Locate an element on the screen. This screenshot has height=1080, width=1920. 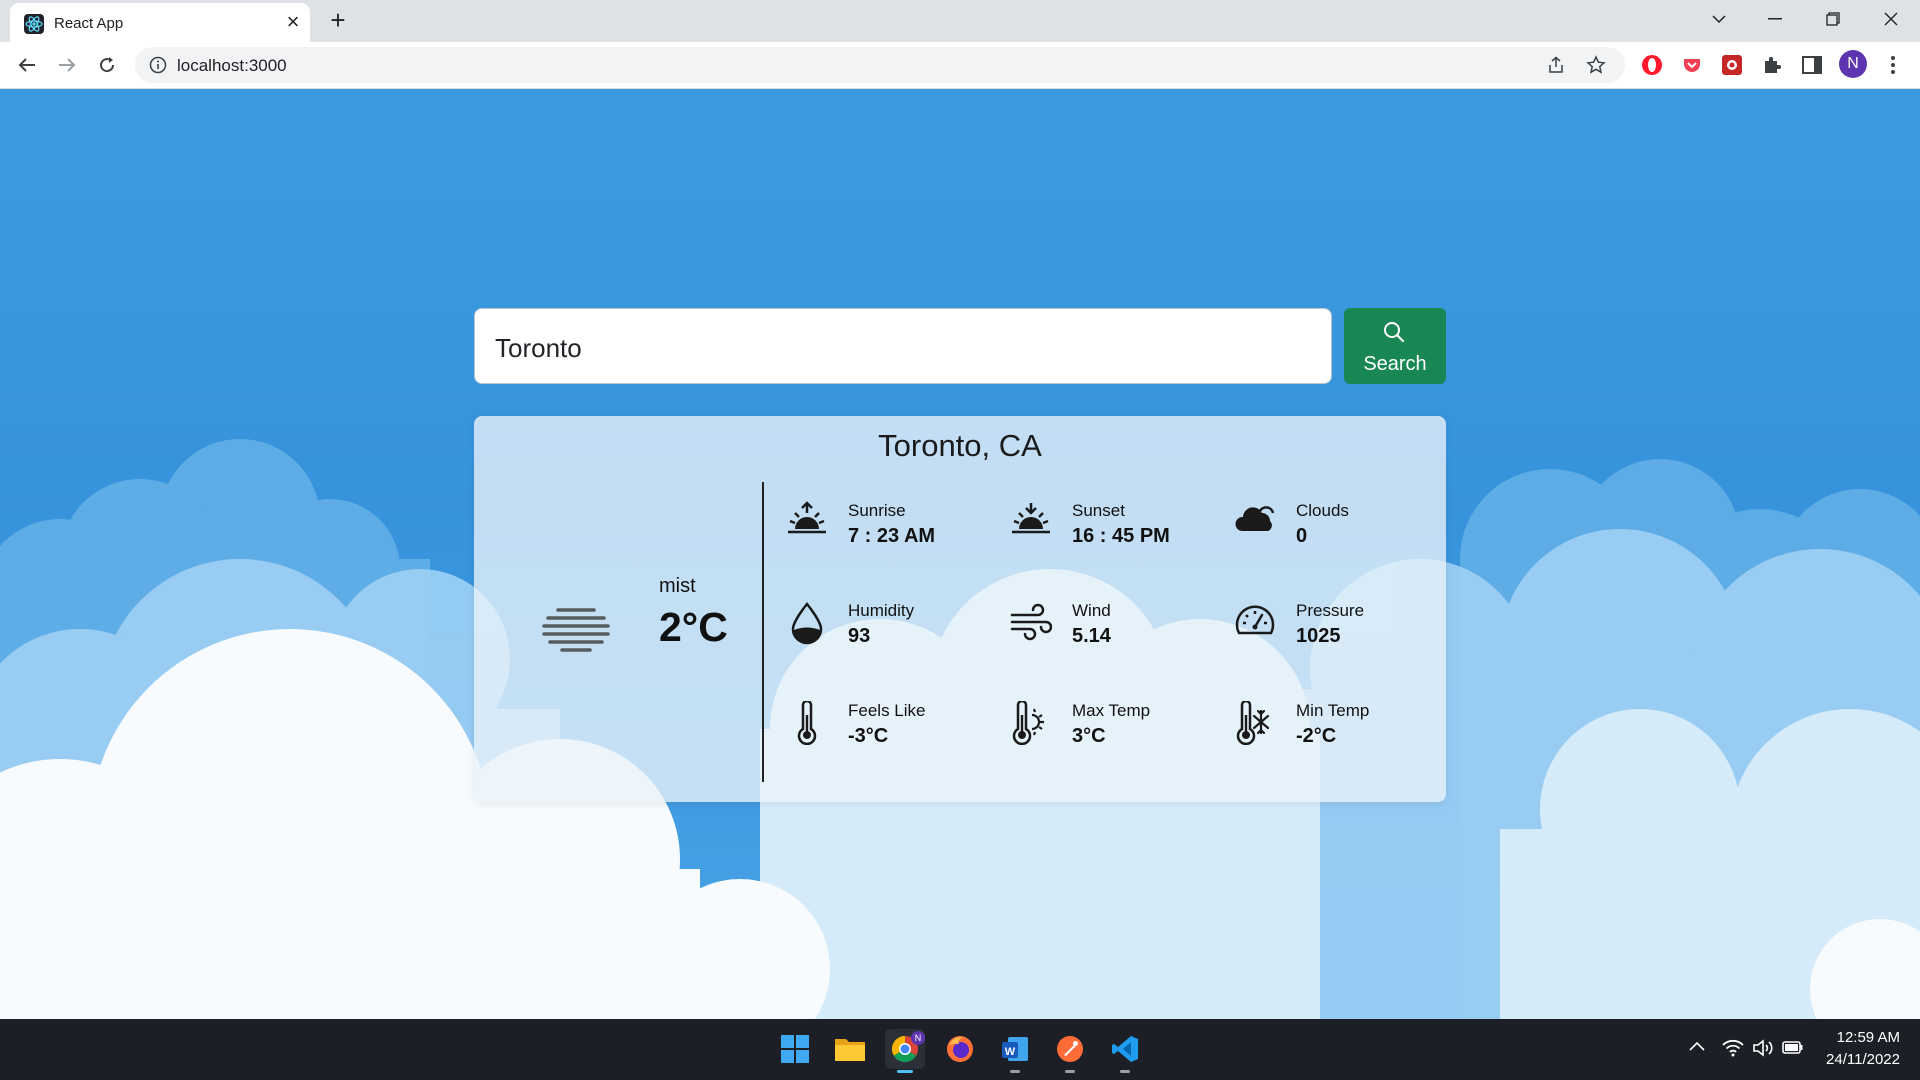
windows-taskbar: N W 12:59 AM 24/11/2022 is located at coordinates (960, 1049).